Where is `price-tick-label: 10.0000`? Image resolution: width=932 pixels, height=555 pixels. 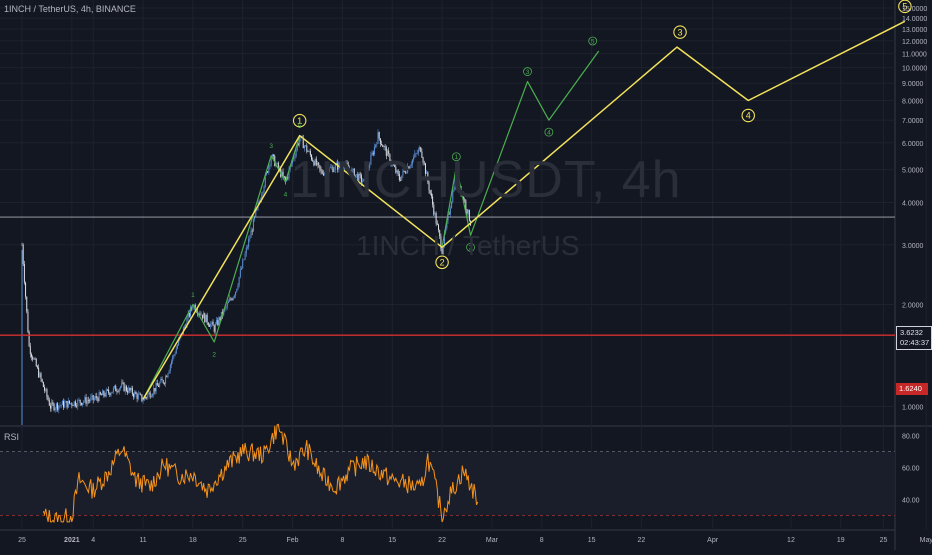
price-tick-label: 10.0000 is located at coordinates (914, 69).